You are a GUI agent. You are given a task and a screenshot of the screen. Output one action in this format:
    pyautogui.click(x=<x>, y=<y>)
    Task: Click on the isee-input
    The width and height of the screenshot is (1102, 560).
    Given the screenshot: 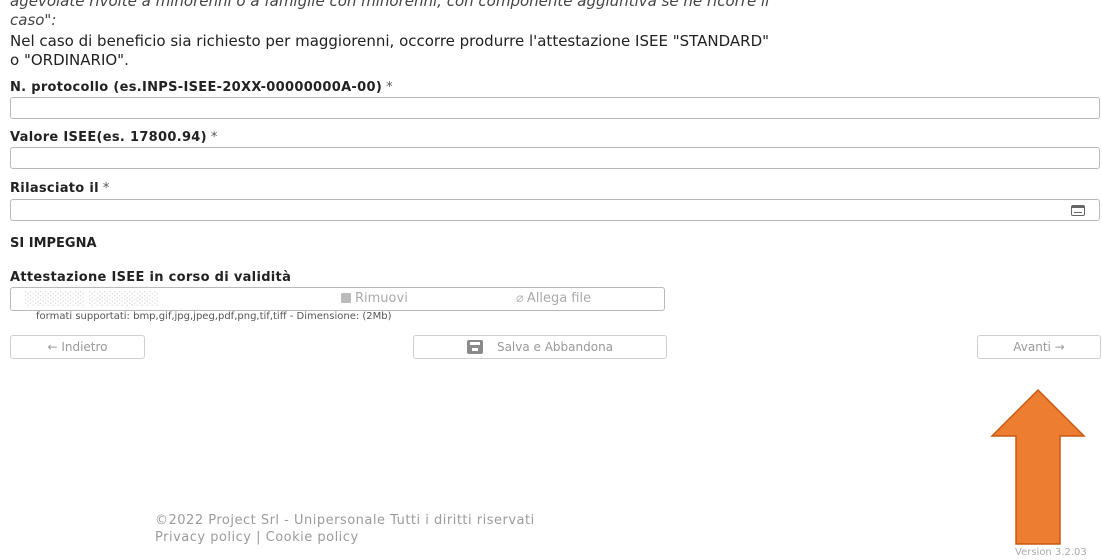 What is the action you would take?
    pyautogui.click(x=555, y=158)
    